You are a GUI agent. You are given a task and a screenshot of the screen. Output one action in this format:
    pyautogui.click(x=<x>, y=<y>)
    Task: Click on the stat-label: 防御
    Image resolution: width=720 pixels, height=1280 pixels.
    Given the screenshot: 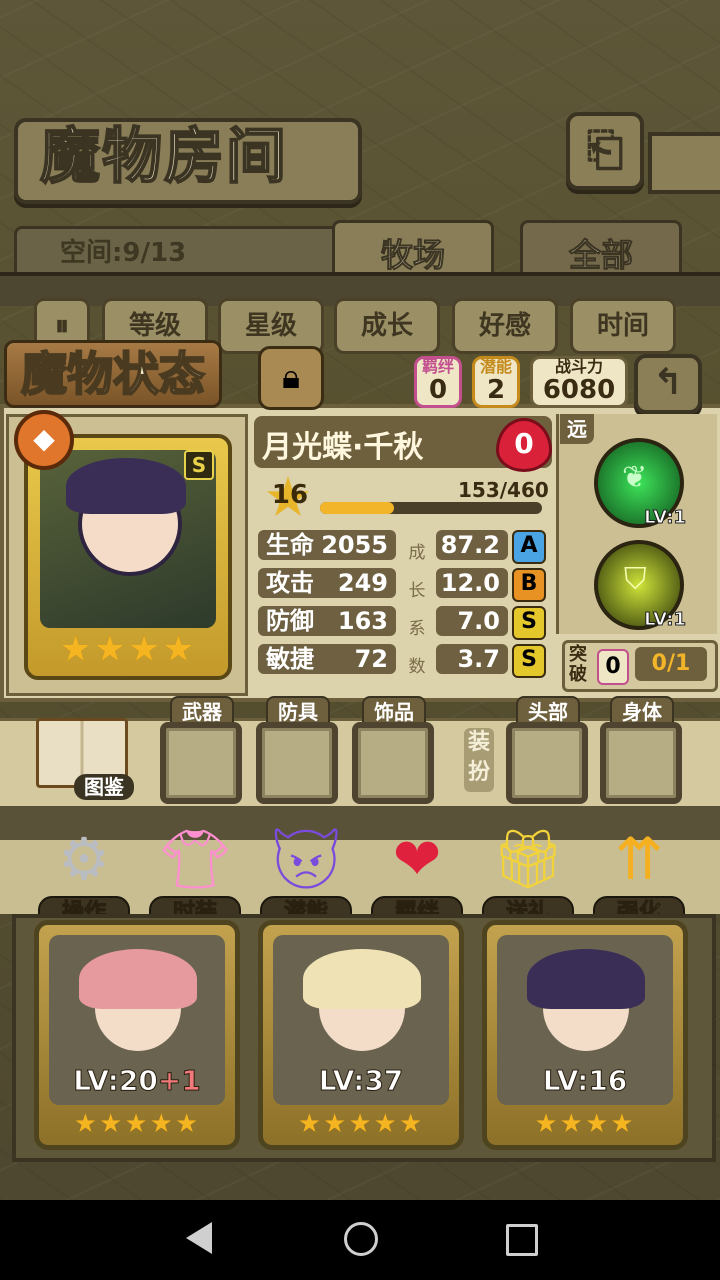 What is the action you would take?
    pyautogui.click(x=290, y=621)
    